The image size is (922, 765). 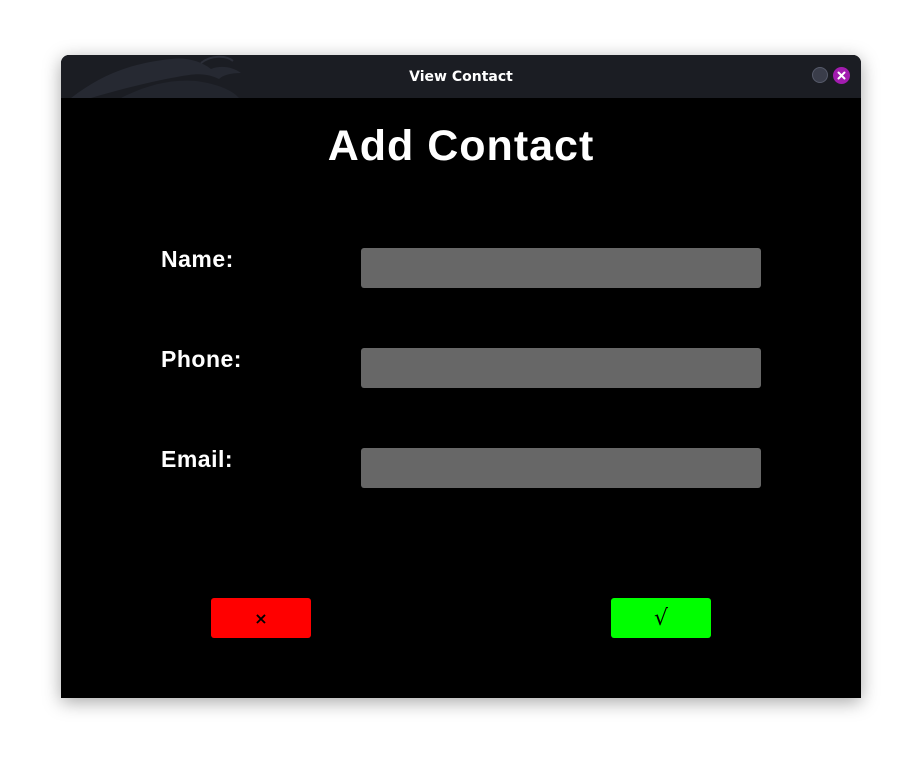 I want to click on confirm-button: √, so click(x=661, y=618).